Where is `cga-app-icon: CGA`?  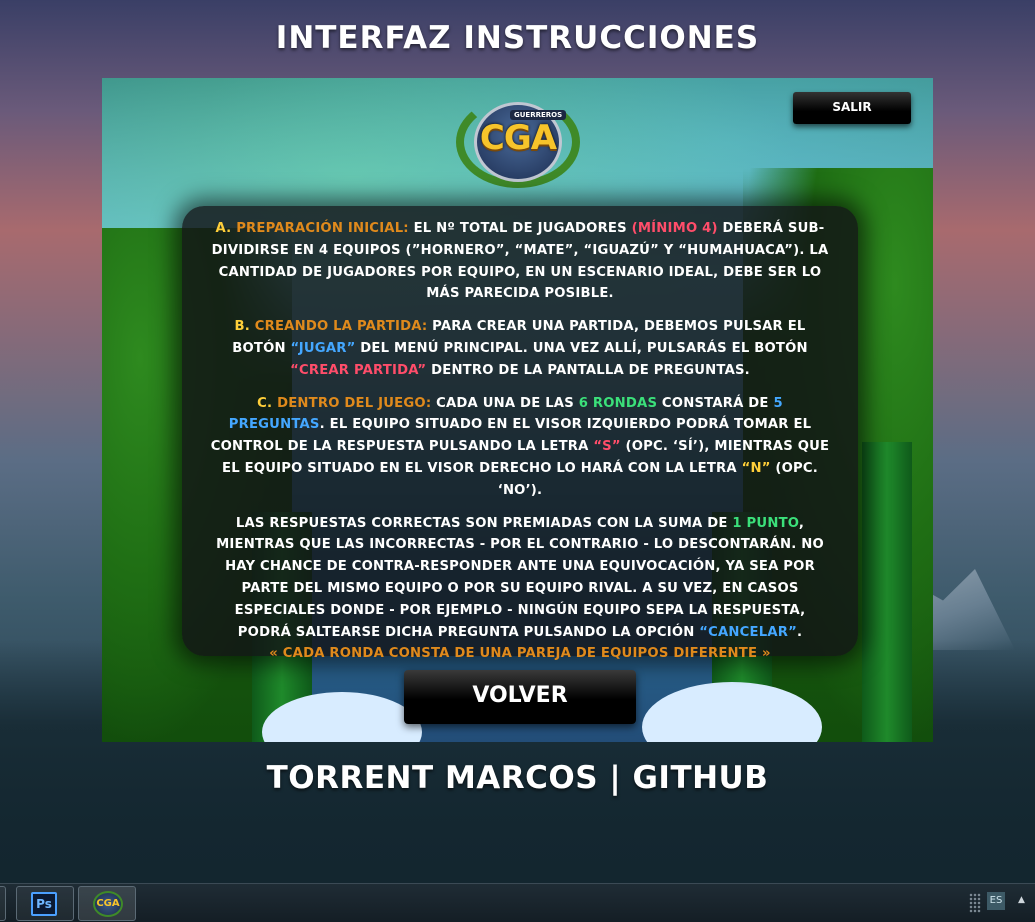
cga-app-icon: CGA is located at coordinates (108, 904).